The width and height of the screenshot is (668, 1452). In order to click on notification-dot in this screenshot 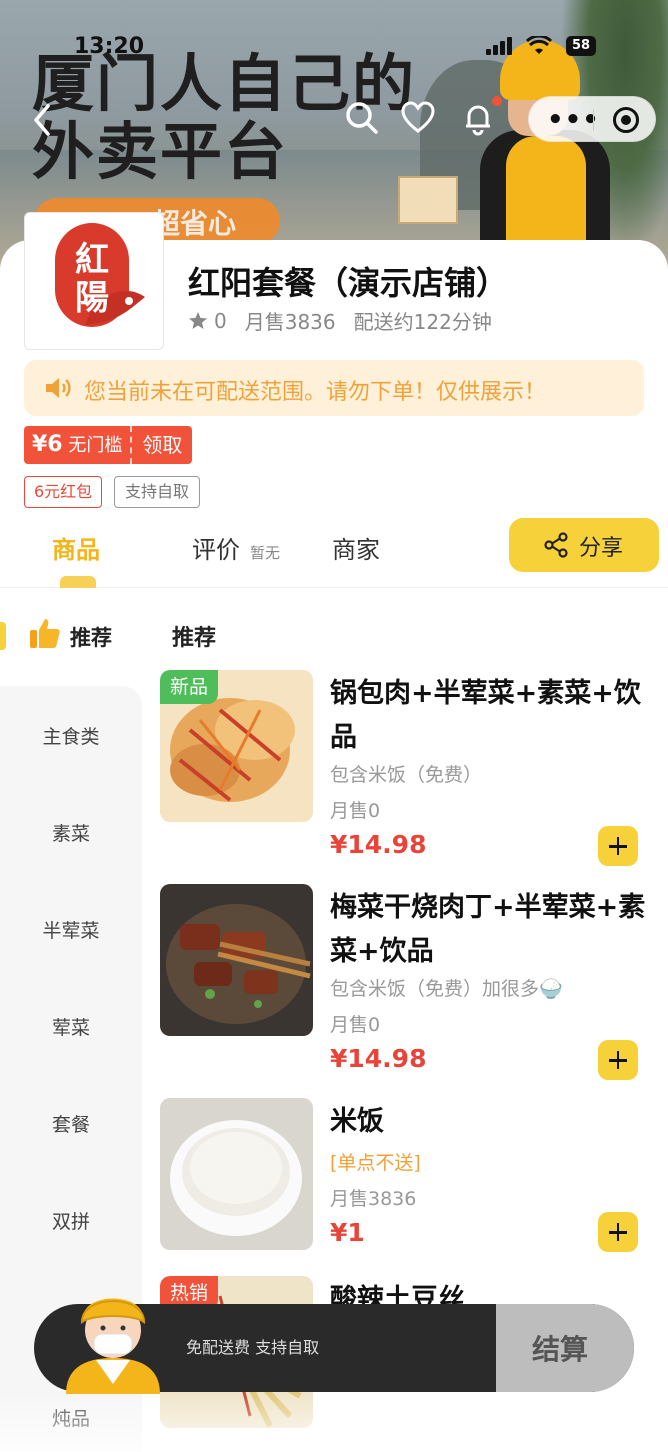, I will do `click(497, 101)`.